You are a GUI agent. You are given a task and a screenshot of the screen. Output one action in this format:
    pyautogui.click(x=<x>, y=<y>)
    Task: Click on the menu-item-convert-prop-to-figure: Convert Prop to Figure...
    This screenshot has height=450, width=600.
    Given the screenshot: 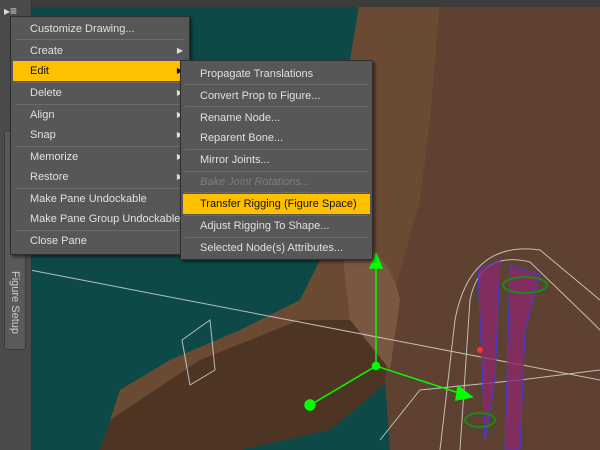 What is the action you would take?
    pyautogui.click(x=276, y=96)
    